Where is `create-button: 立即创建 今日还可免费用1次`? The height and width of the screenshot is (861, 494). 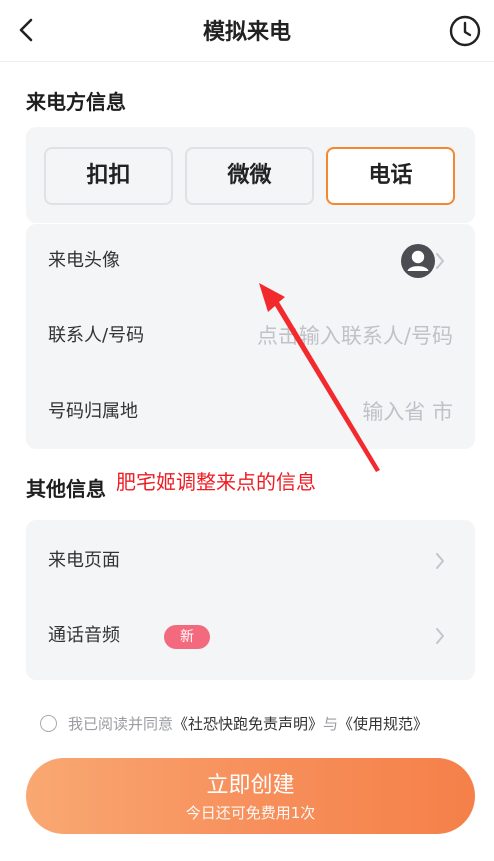
create-button: 立即创建 今日还可免费用1次 is located at coordinates (250, 796).